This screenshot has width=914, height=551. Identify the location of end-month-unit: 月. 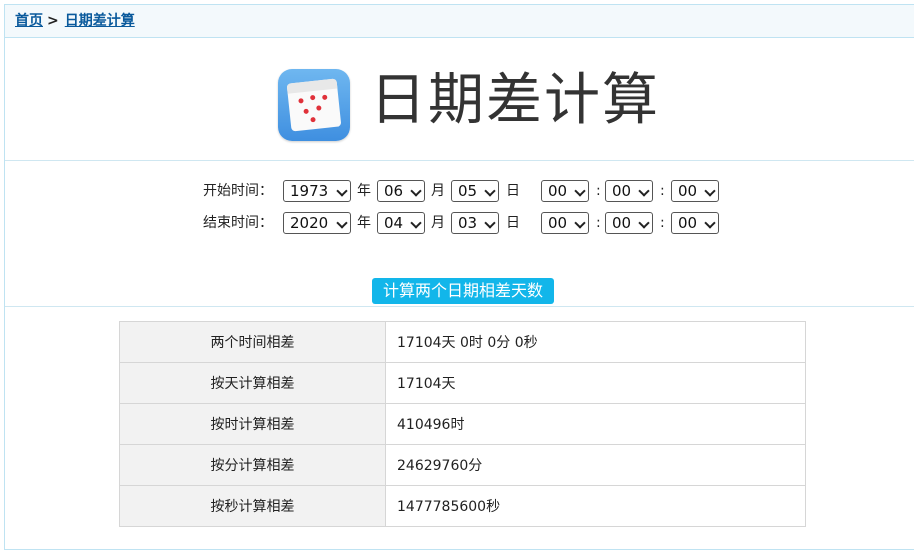
(438, 223).